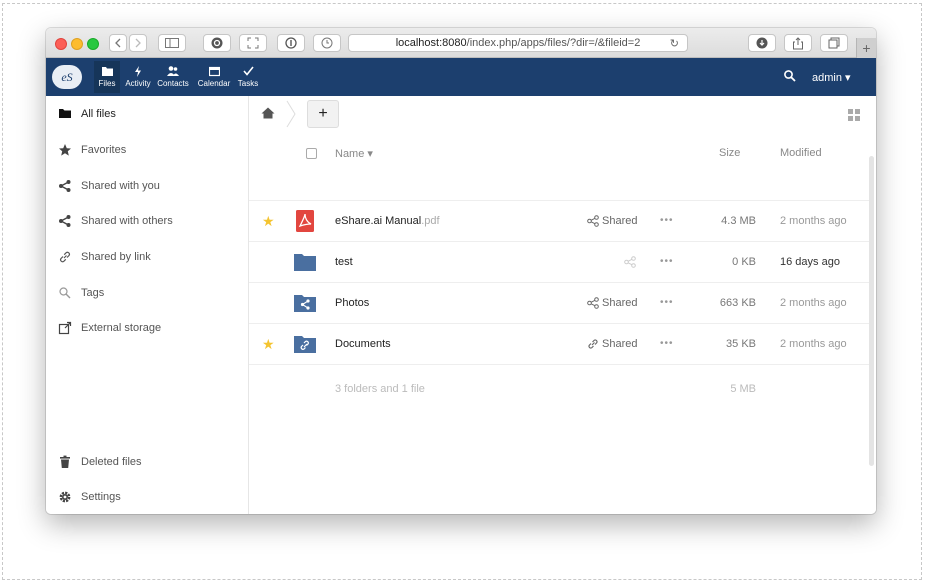 Image resolution: width=926 pixels, height=584 pixels. What do you see at coordinates (729, 153) in the screenshot?
I see `column-size: Size` at bounding box center [729, 153].